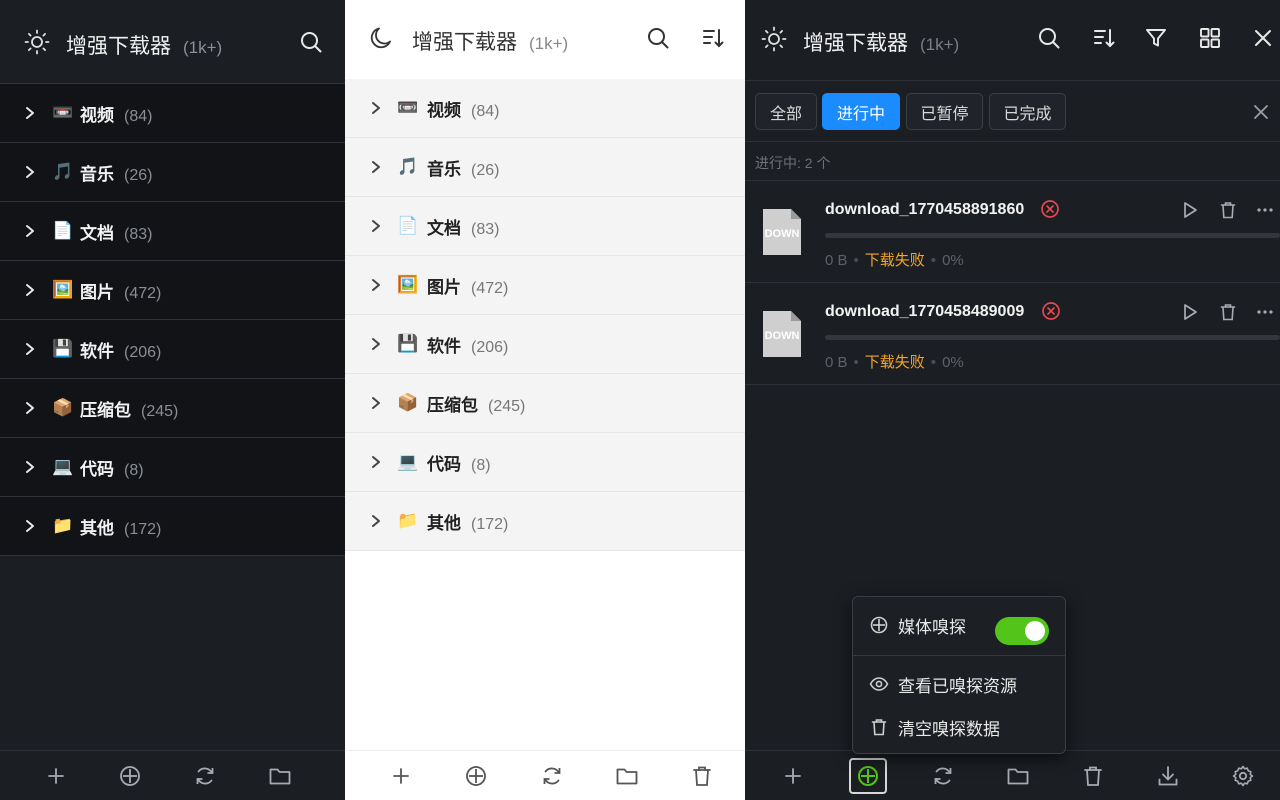 This screenshot has height=800, width=1280. I want to click on app-title-text: 增强下载器, so click(118, 46).